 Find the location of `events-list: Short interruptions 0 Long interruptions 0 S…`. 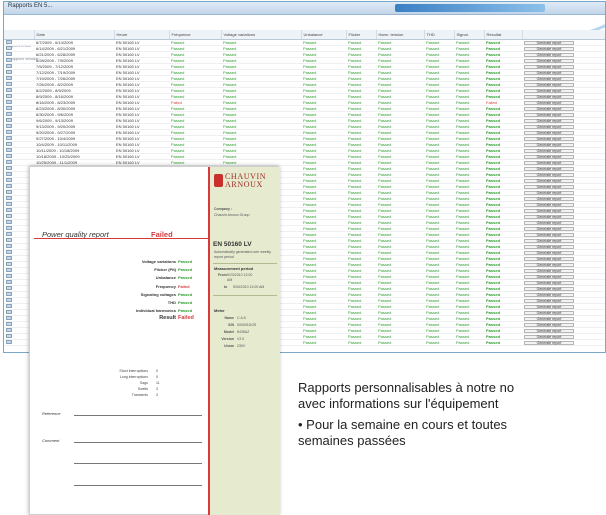

events-list: Short interruptions 0 Long interruptions 0 S… is located at coordinates (140, 384).